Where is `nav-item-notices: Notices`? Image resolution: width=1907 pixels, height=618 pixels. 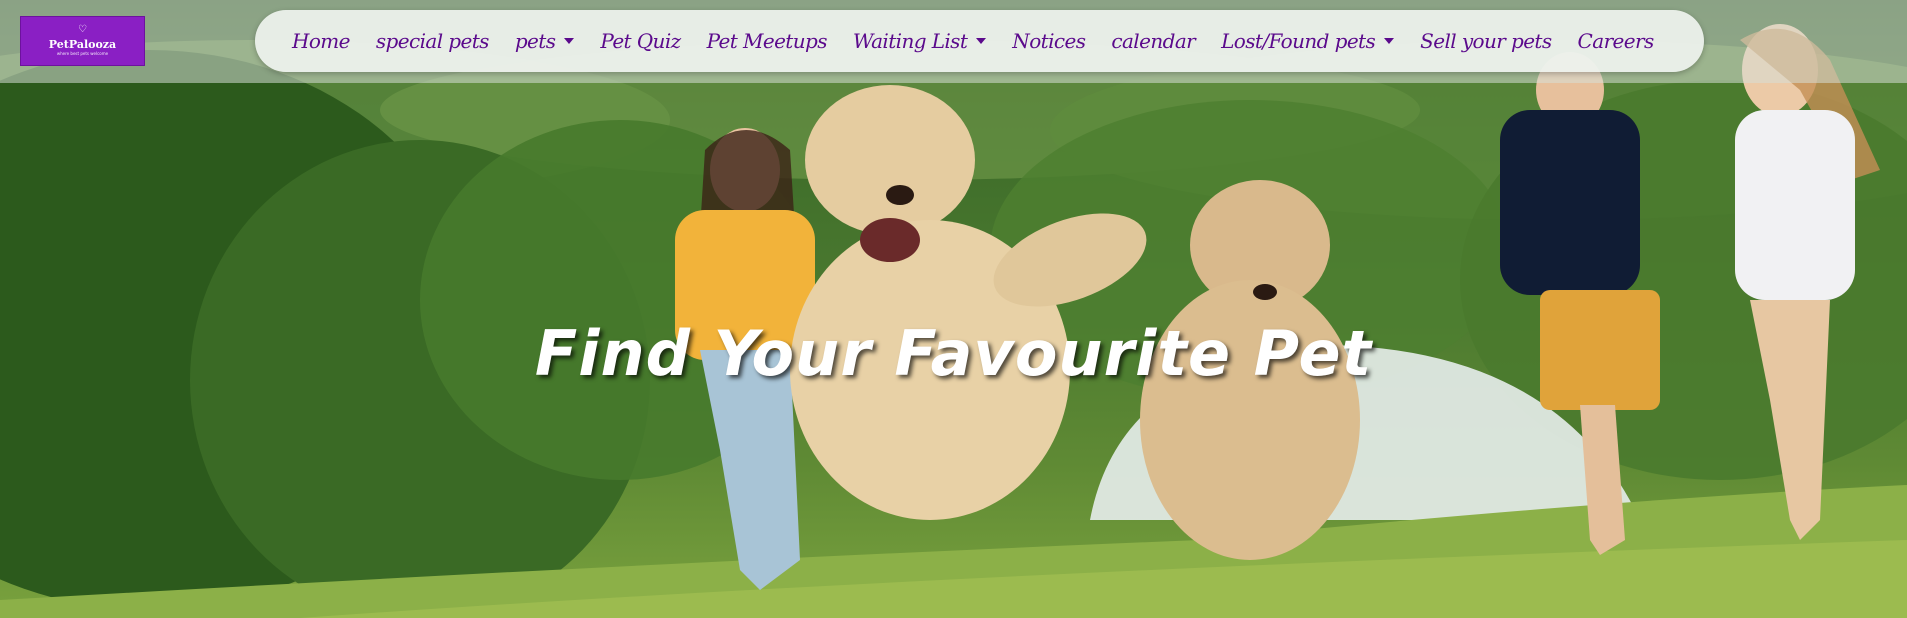
nav-item-notices: Notices is located at coordinates (1048, 41).